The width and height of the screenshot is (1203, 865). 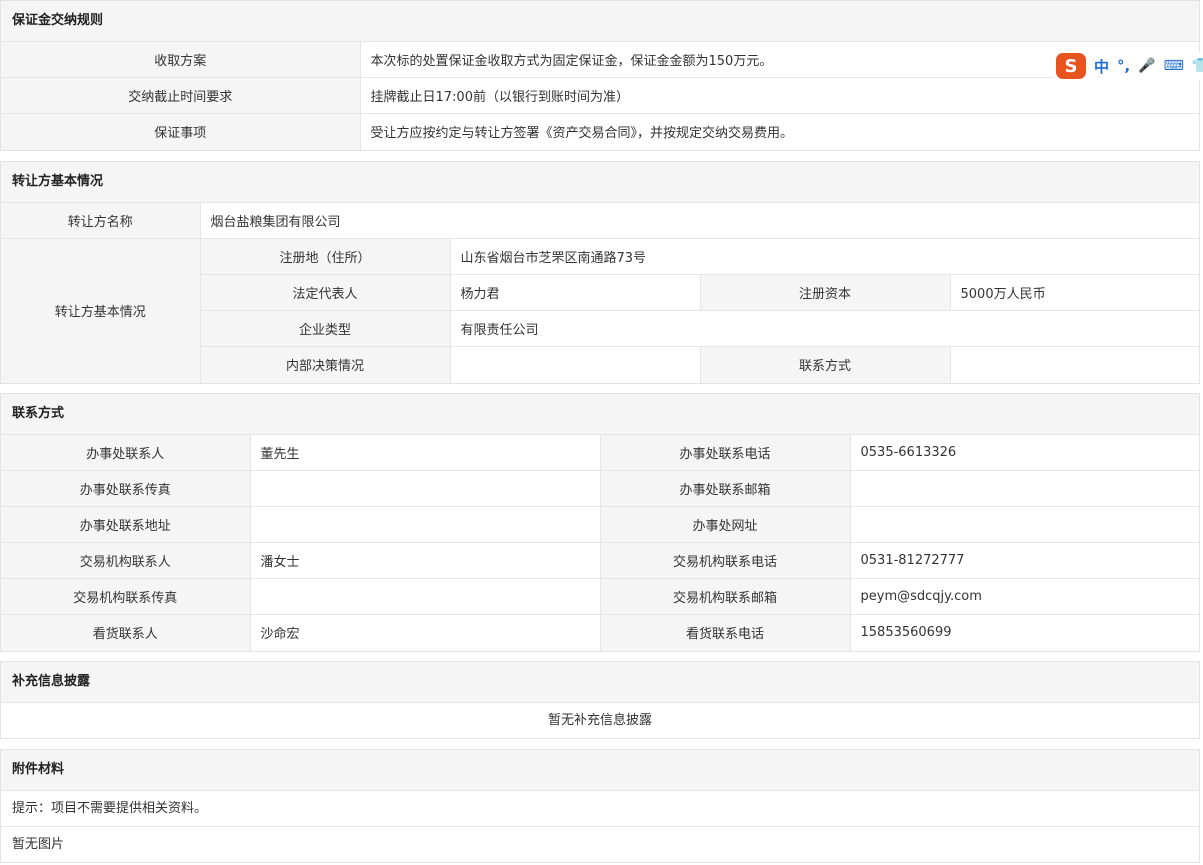 I want to click on table-row: 看货联系人 沙命宏 看货联系电话 15853560699, so click(x=600, y=632).